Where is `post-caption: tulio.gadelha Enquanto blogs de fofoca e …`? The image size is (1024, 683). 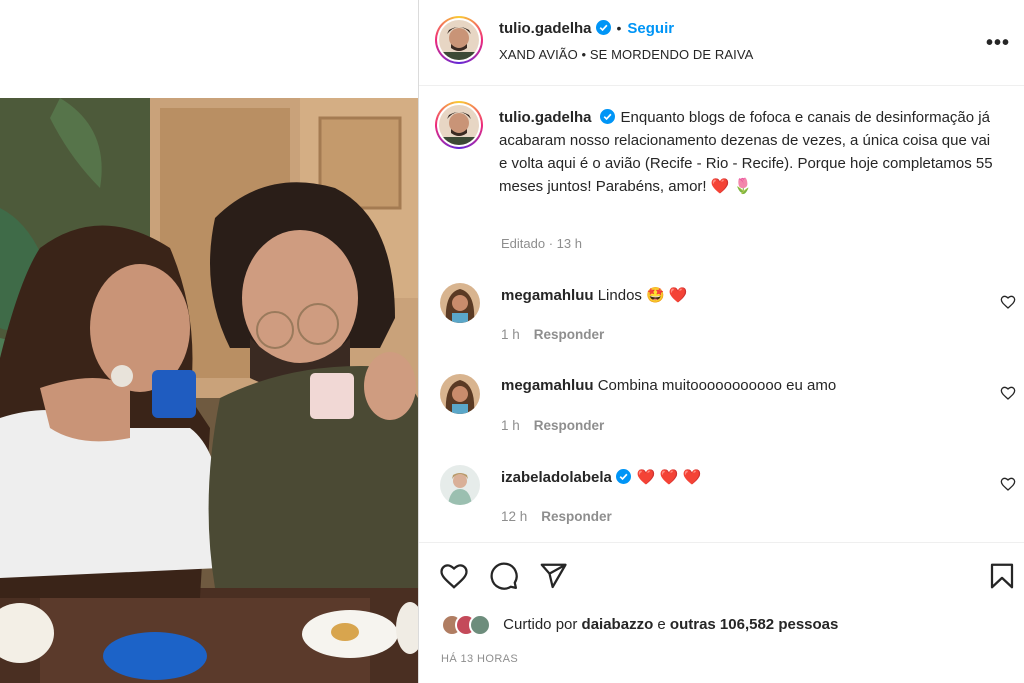
post-caption: tulio.gadelha Enquanto blogs de fofoca e … is located at coordinates (749, 152).